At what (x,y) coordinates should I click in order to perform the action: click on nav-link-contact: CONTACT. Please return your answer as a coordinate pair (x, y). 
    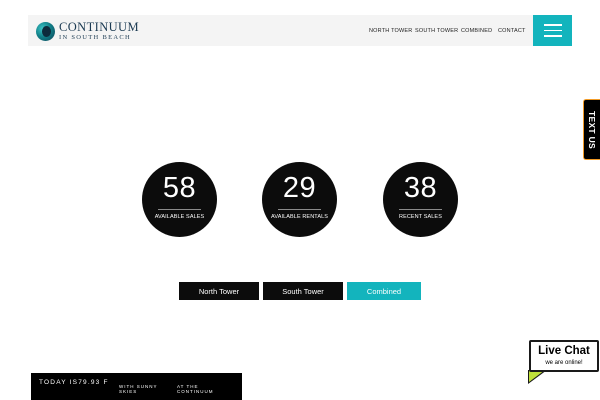
    Looking at the image, I should click on (512, 31).